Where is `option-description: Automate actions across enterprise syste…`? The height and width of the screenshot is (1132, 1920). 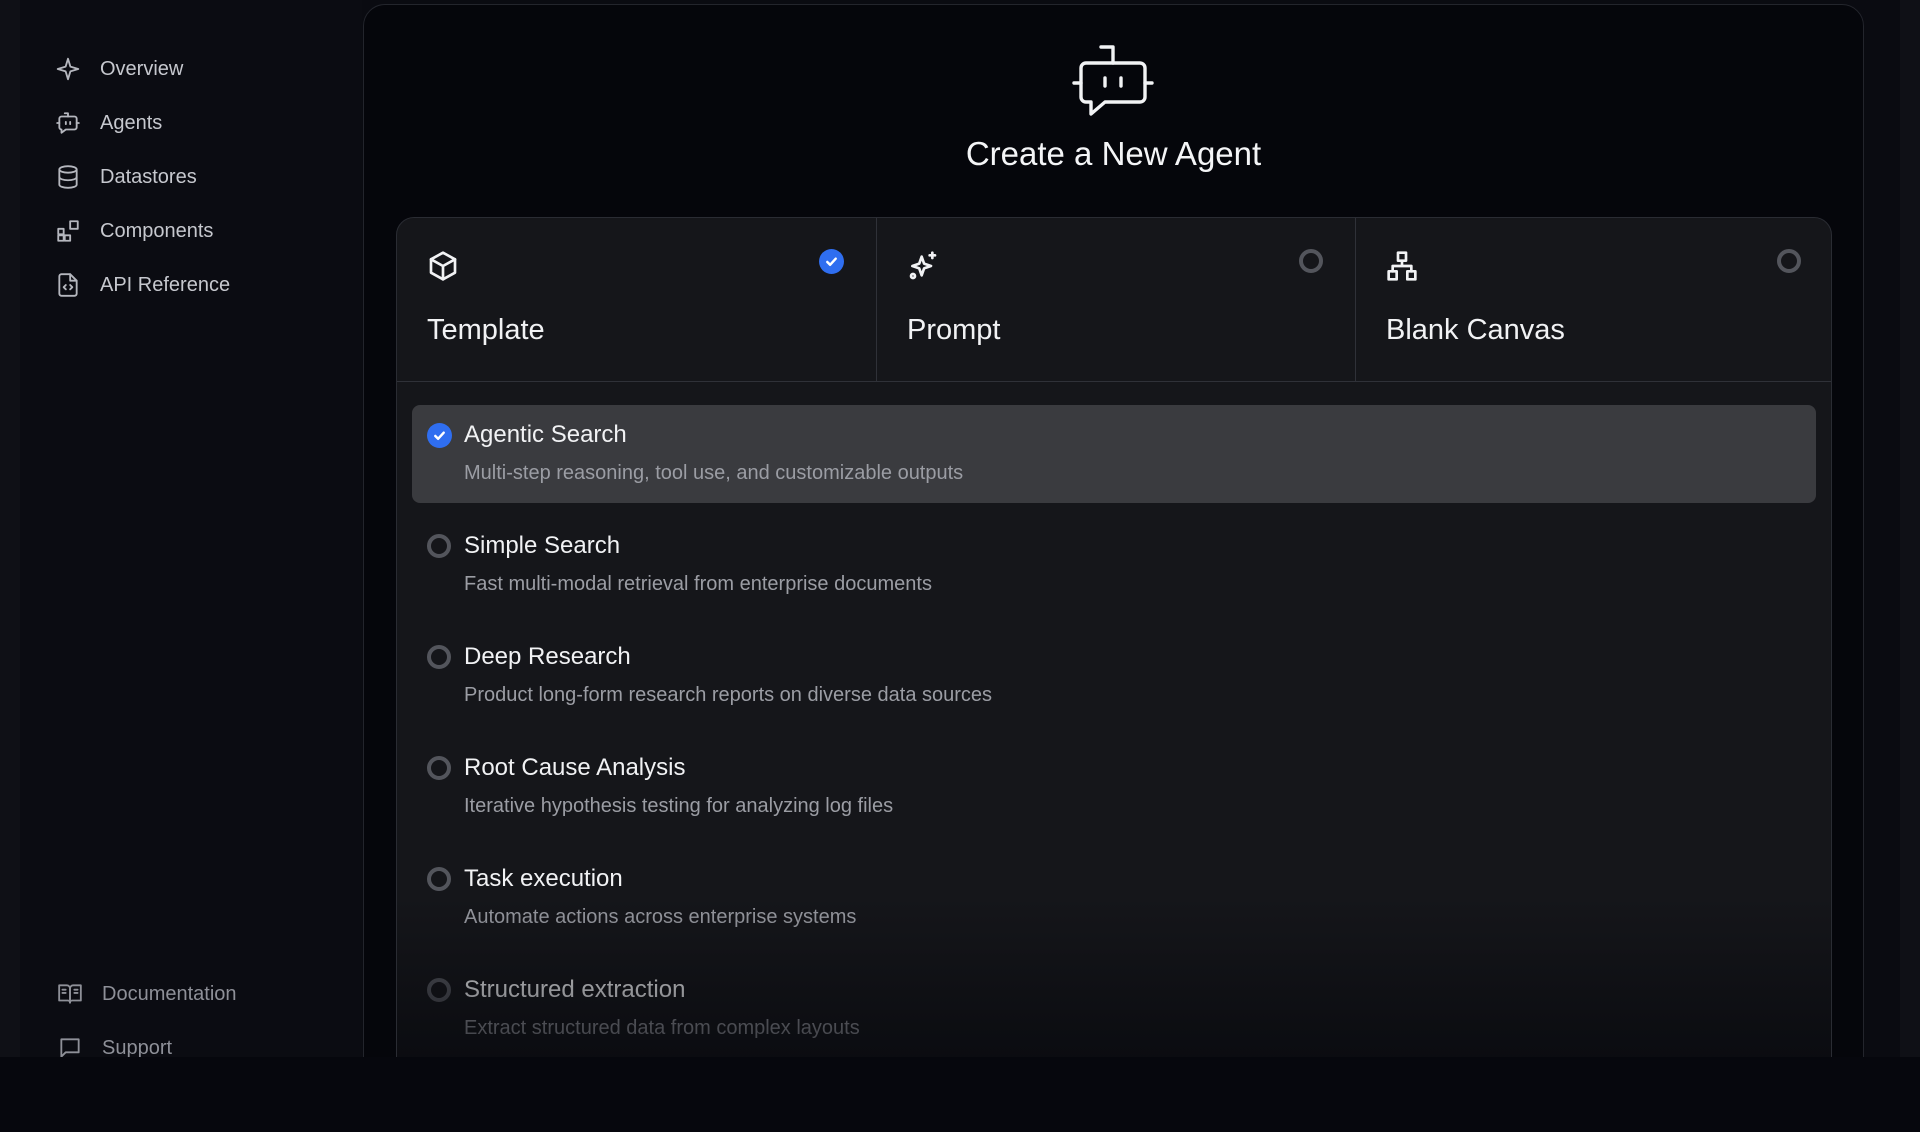 option-description: Automate actions across enterprise syste… is located at coordinates (660, 917).